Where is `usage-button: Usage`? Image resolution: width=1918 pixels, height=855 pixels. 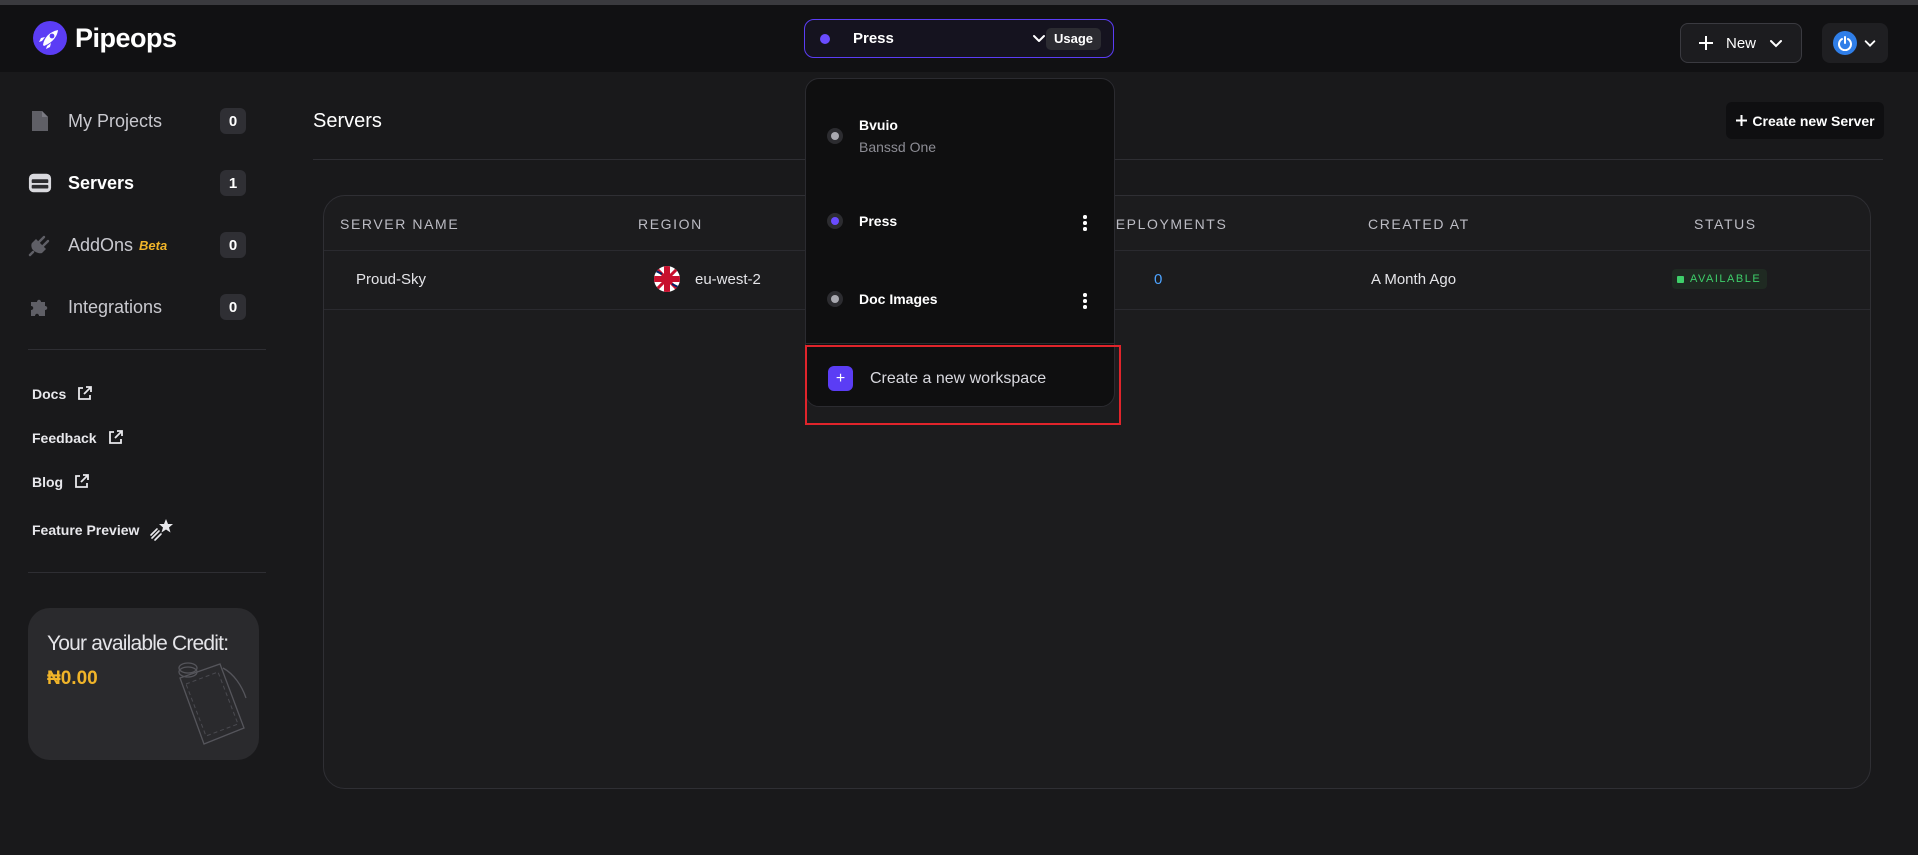 usage-button: Usage is located at coordinates (1073, 39).